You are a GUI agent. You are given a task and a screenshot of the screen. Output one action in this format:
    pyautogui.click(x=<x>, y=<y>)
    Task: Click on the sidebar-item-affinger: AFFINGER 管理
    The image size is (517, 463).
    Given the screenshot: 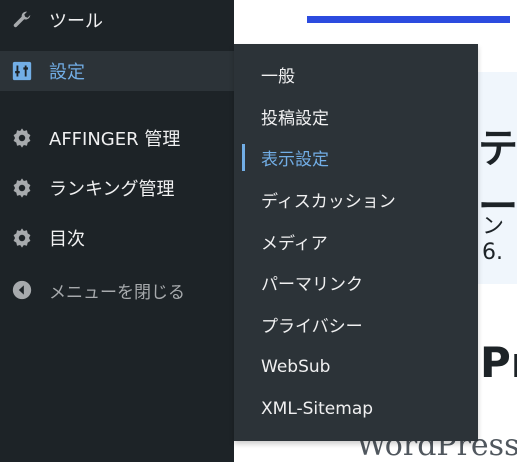 What is the action you would take?
    pyautogui.click(x=117, y=138)
    